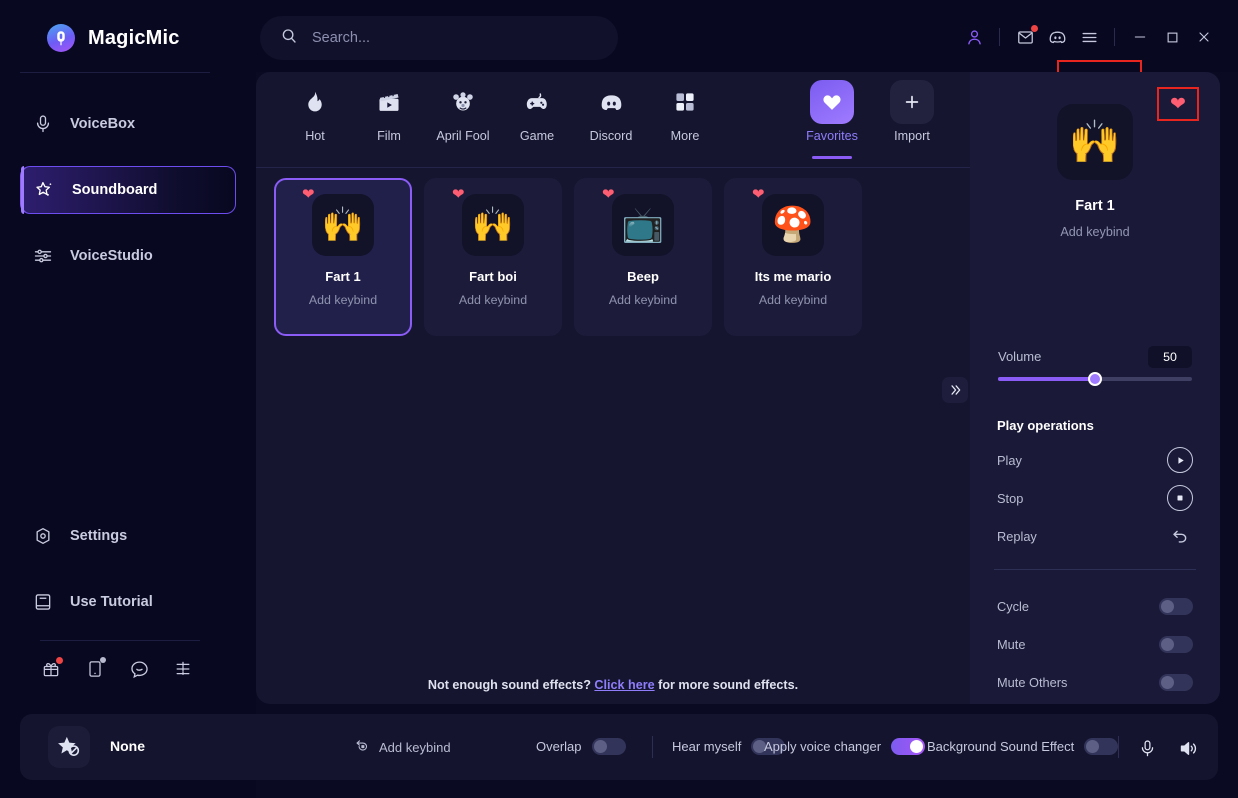  I want to click on sound-card: ❤ 🙌 Fart boi Add keybind, so click(493, 257).